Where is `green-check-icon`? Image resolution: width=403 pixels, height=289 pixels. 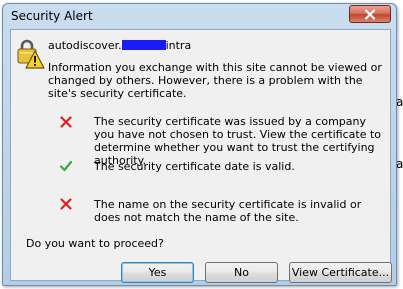
green-check-icon is located at coordinates (66, 166).